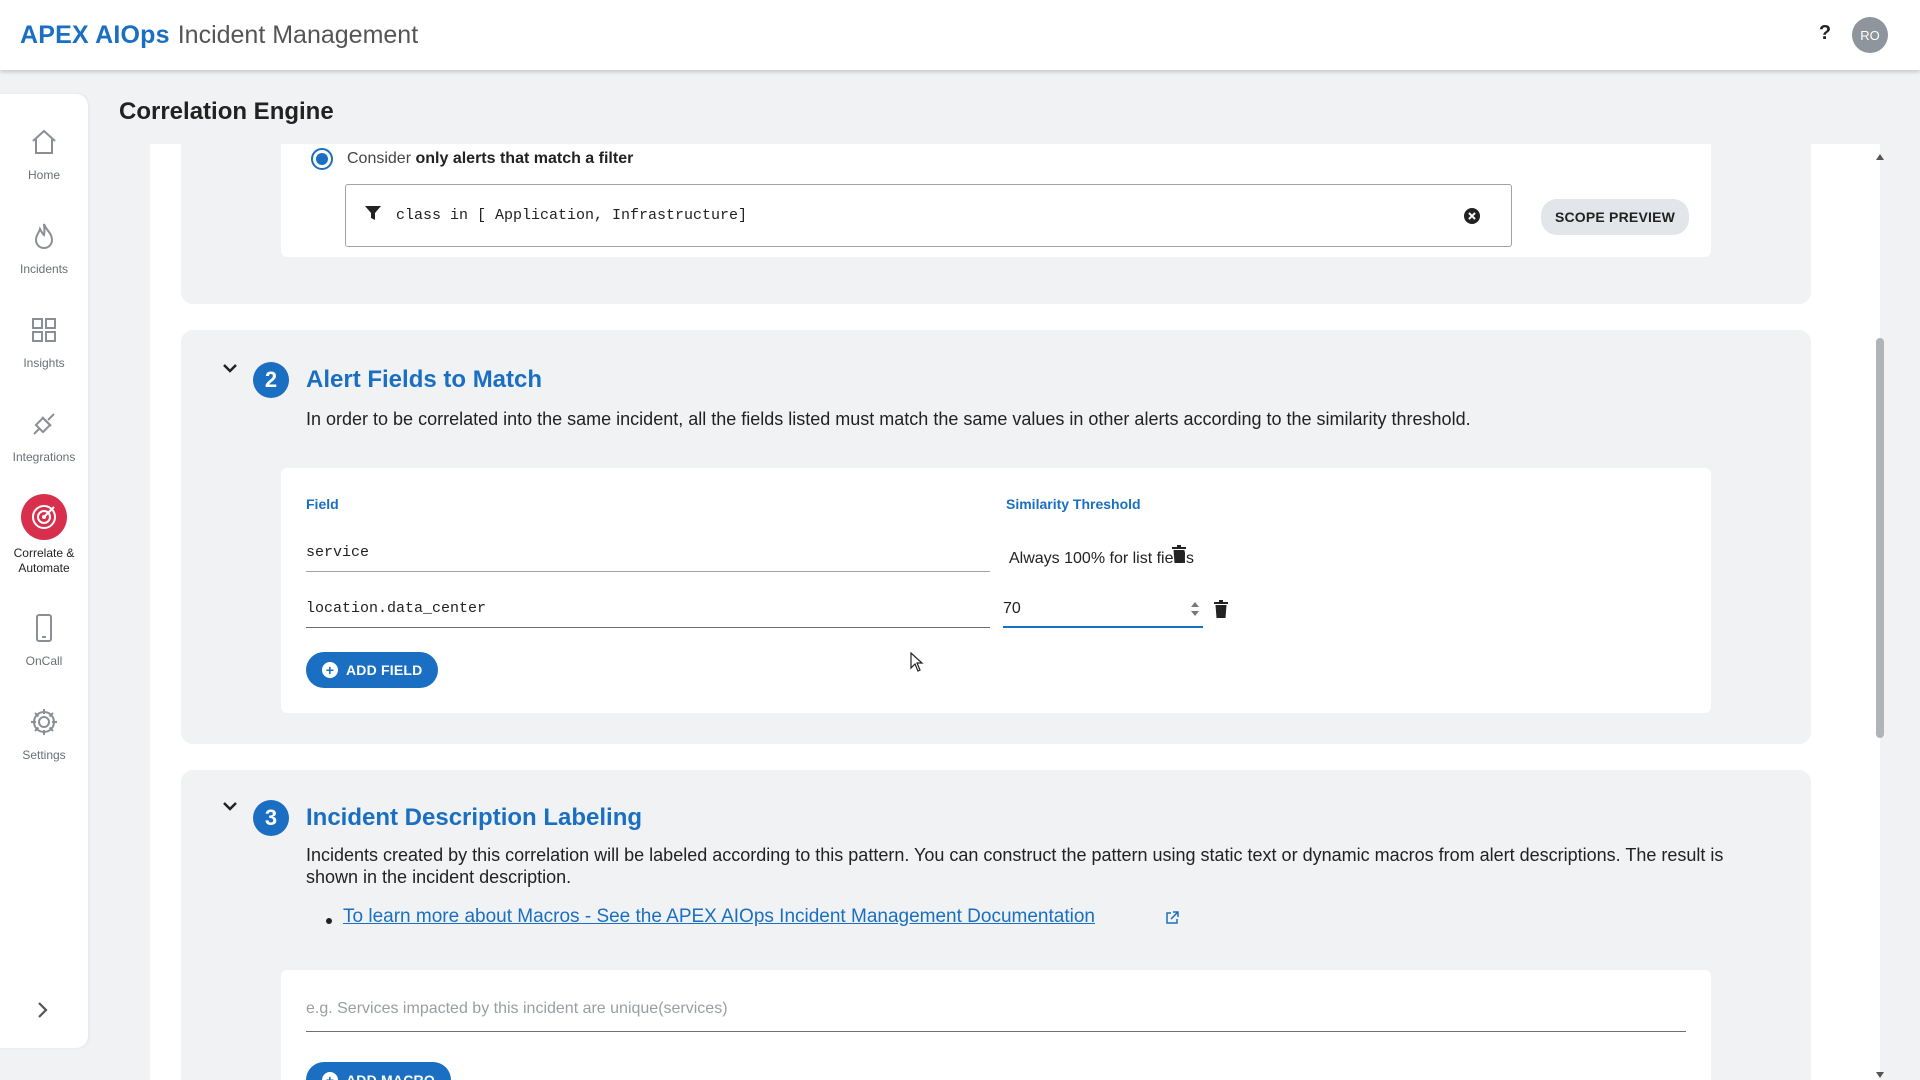 Image resolution: width=1920 pixels, height=1080 pixels. I want to click on help-icon: ?, so click(1825, 33).